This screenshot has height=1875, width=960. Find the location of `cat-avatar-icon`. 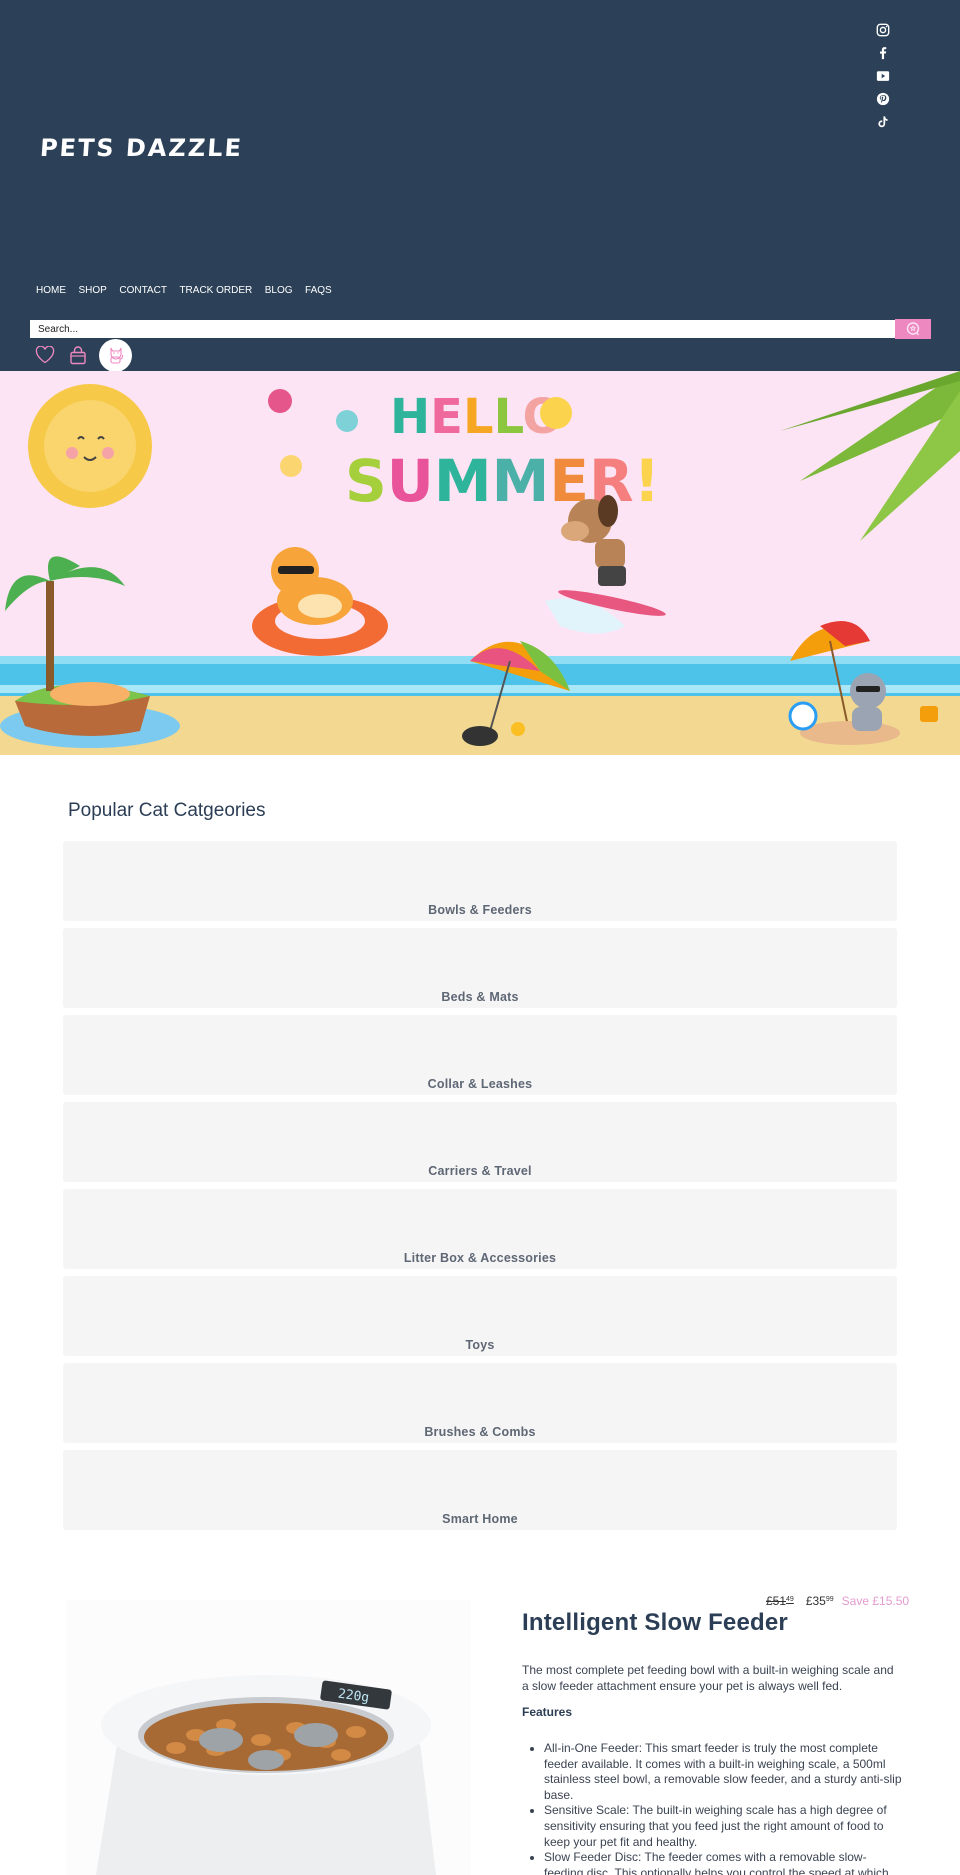

cat-avatar-icon is located at coordinates (116, 355).